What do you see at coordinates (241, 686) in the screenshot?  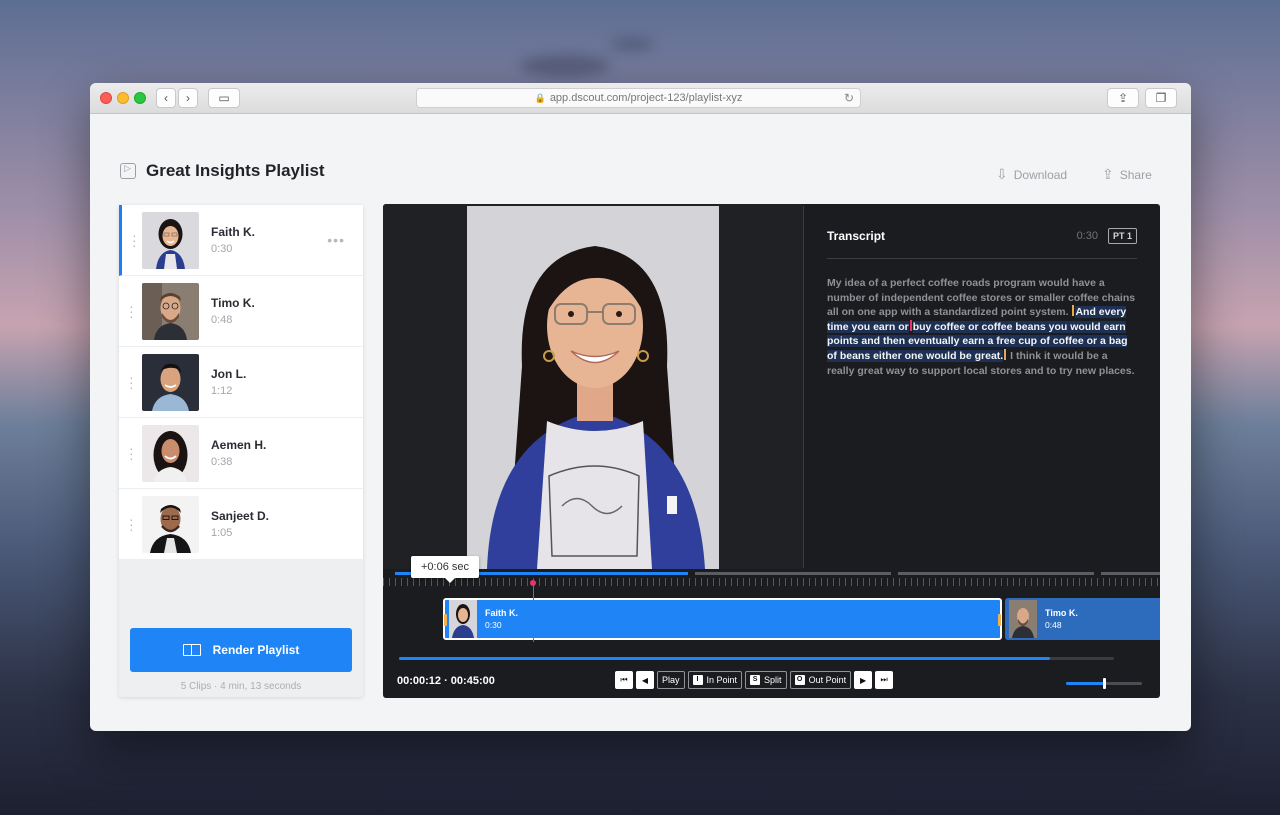 I see `playlist-summary: 5 Clips · 4 min, 13 seconds` at bounding box center [241, 686].